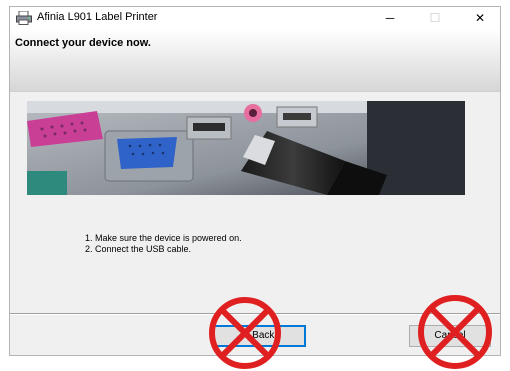 Image resolution: width=510 pixels, height=371 pixels. What do you see at coordinates (480, 18) in the screenshot?
I see `close-button: ✕` at bounding box center [480, 18].